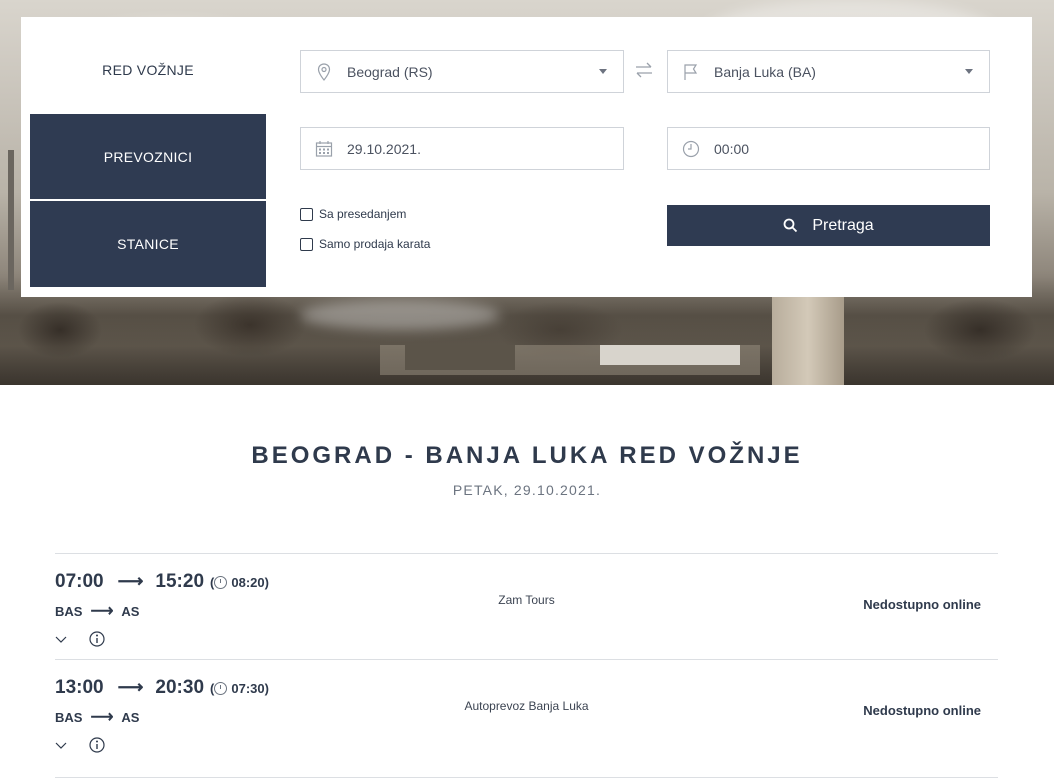 The width and height of the screenshot is (1054, 780). What do you see at coordinates (526, 706) in the screenshot?
I see `carrier-name: Autoprevoz Banja Luka` at bounding box center [526, 706].